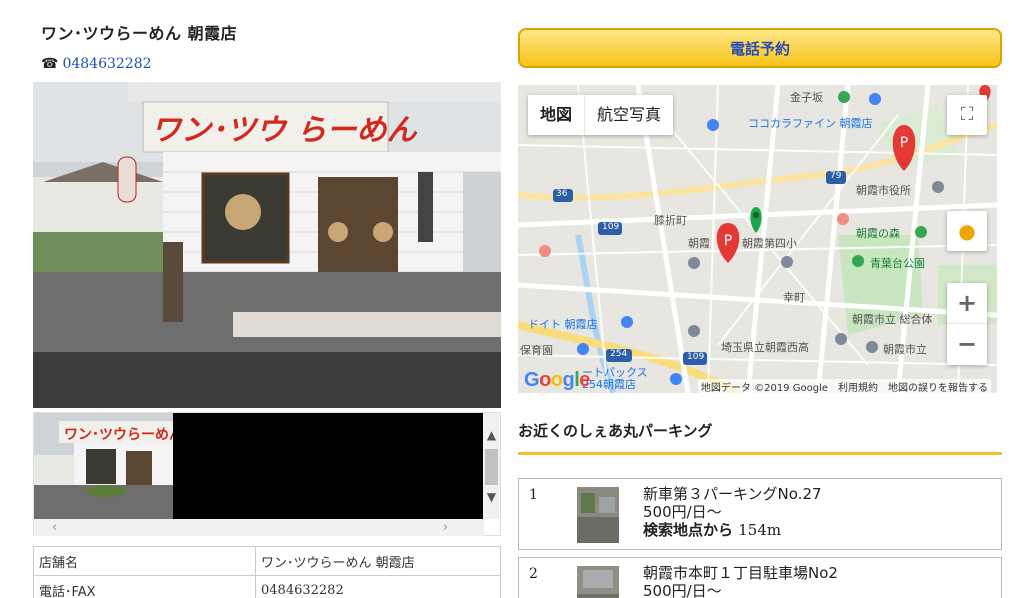  Describe the element at coordinates (615, 378) in the screenshot. I see `map-label: ートパックス 254朝霞店` at that location.